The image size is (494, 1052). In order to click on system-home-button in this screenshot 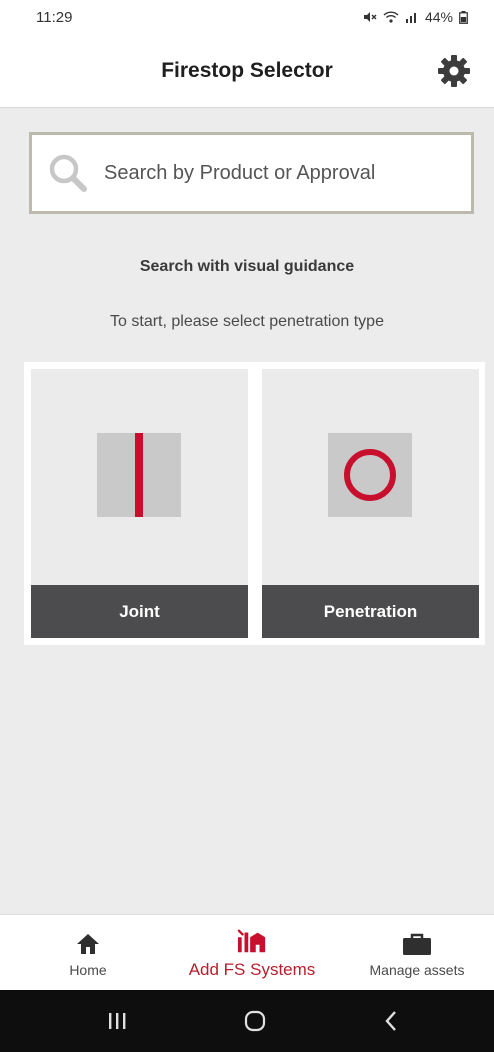, I will do `click(255, 1021)`.